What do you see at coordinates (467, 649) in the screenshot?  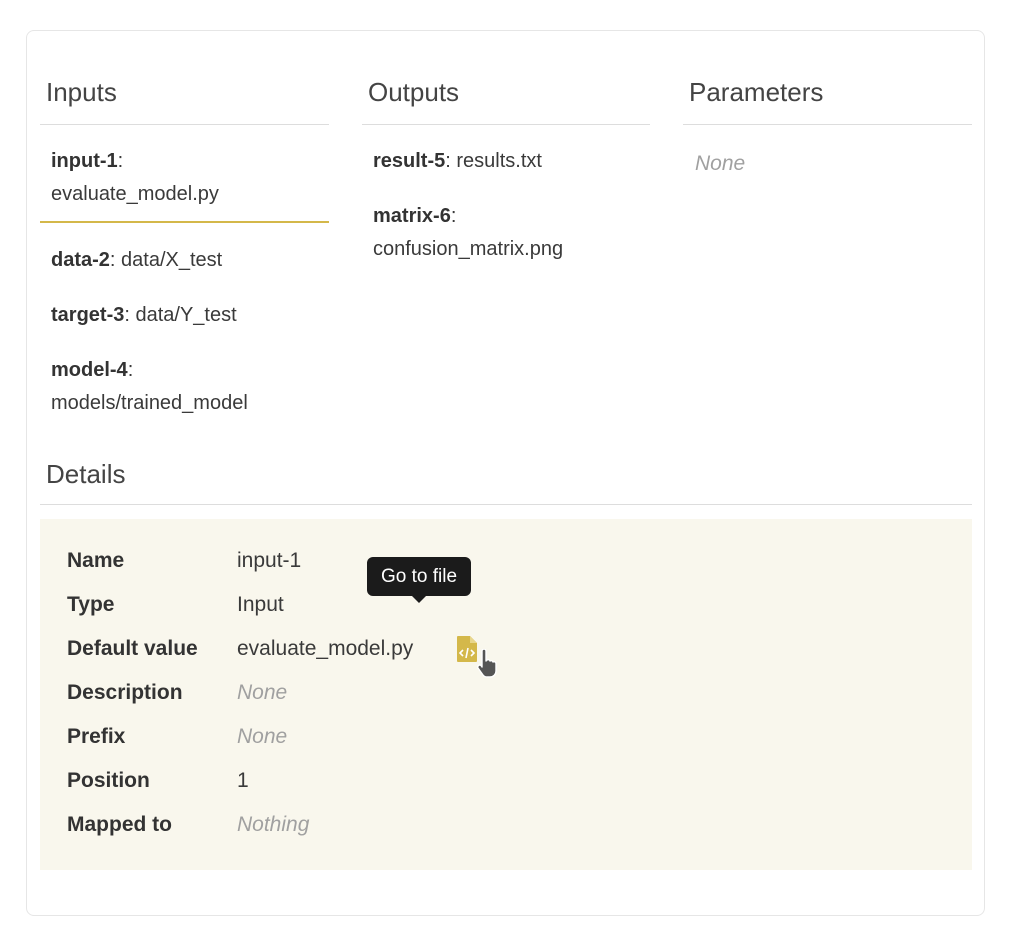 I see `file-code-icon` at bounding box center [467, 649].